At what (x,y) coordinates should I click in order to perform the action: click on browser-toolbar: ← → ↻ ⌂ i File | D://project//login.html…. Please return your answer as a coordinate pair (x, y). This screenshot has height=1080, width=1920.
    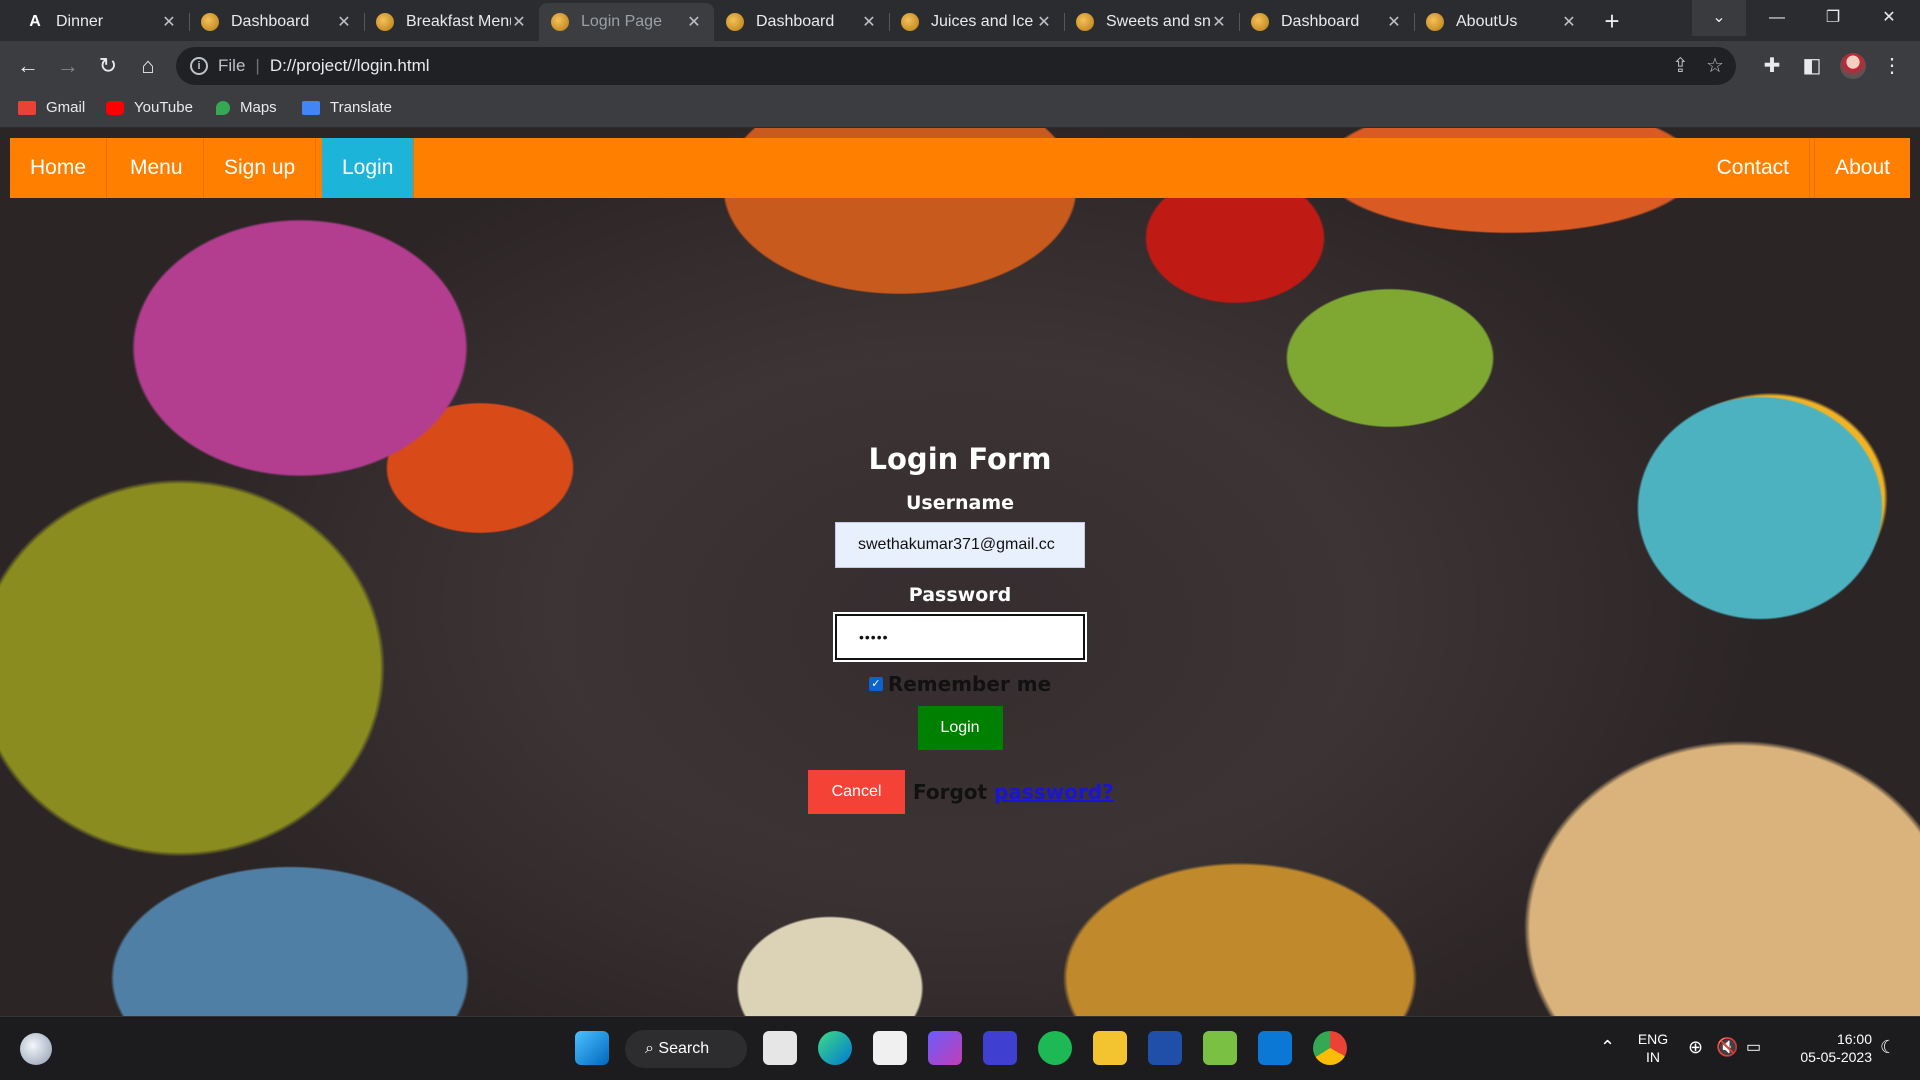
    Looking at the image, I should click on (960, 66).